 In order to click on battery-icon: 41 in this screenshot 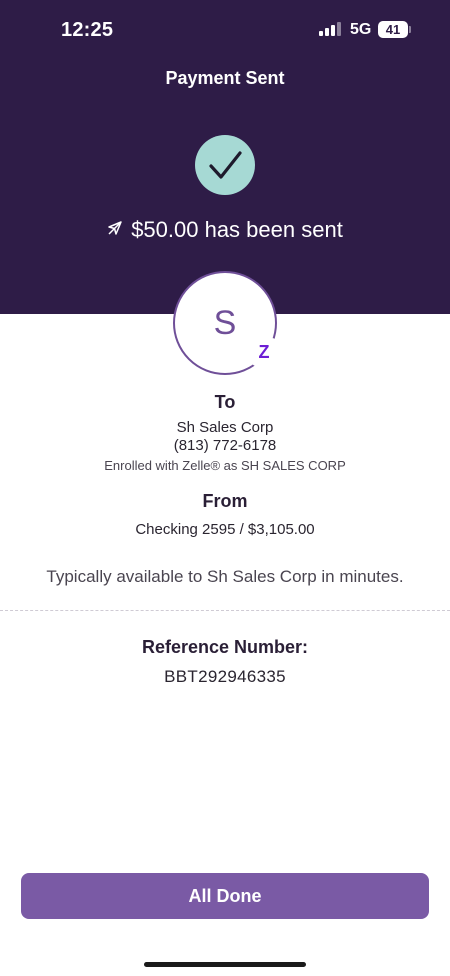, I will do `click(393, 29)`.